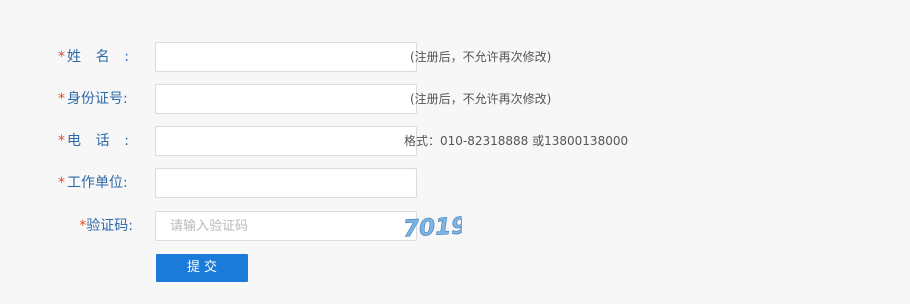  What do you see at coordinates (286, 99) in the screenshot?
I see `id-number-input` at bounding box center [286, 99].